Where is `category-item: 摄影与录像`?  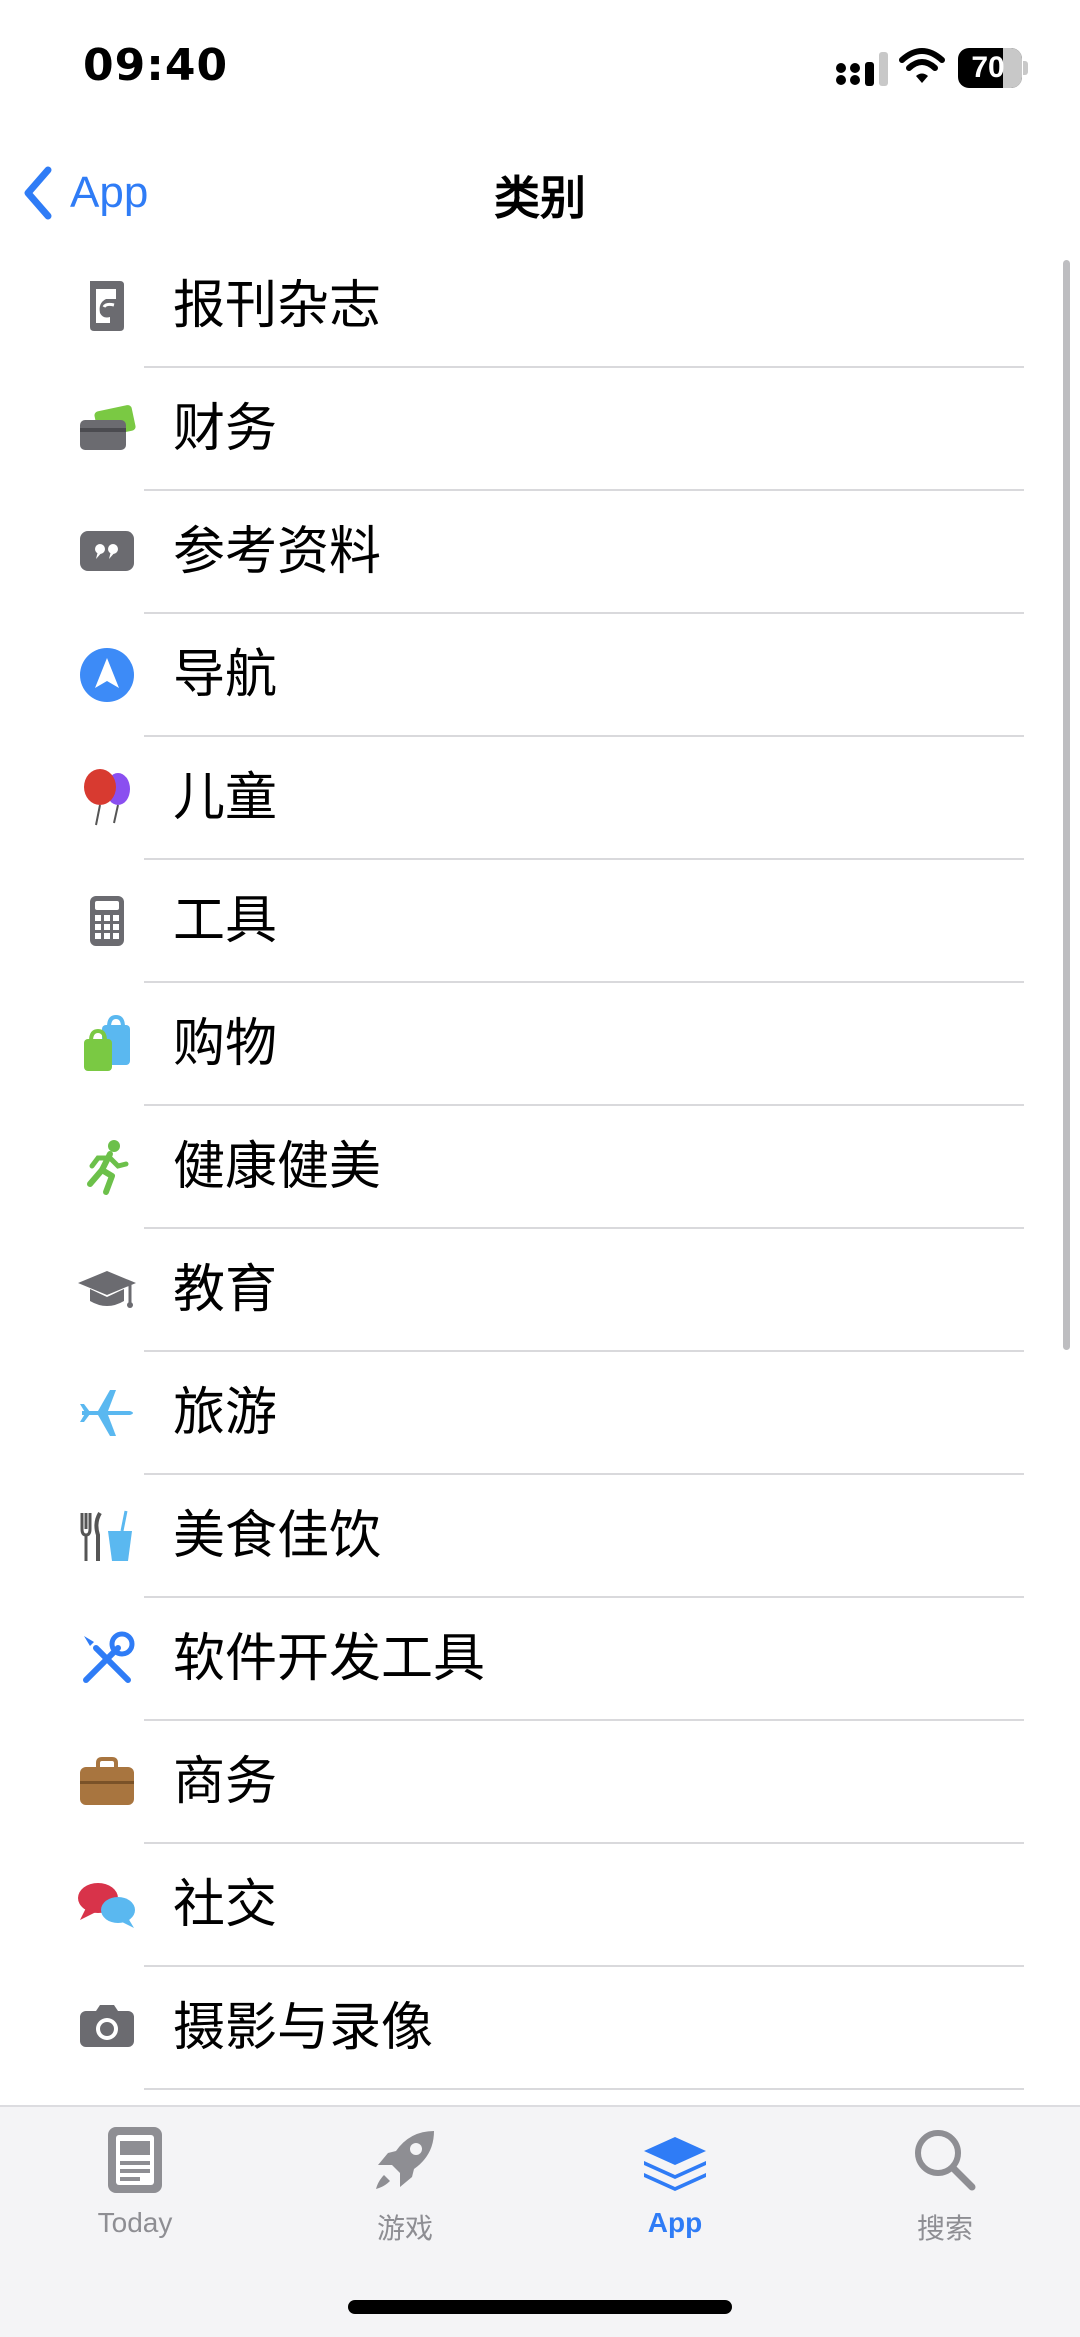 category-item: 摄影与录像 is located at coordinates (540, 2028).